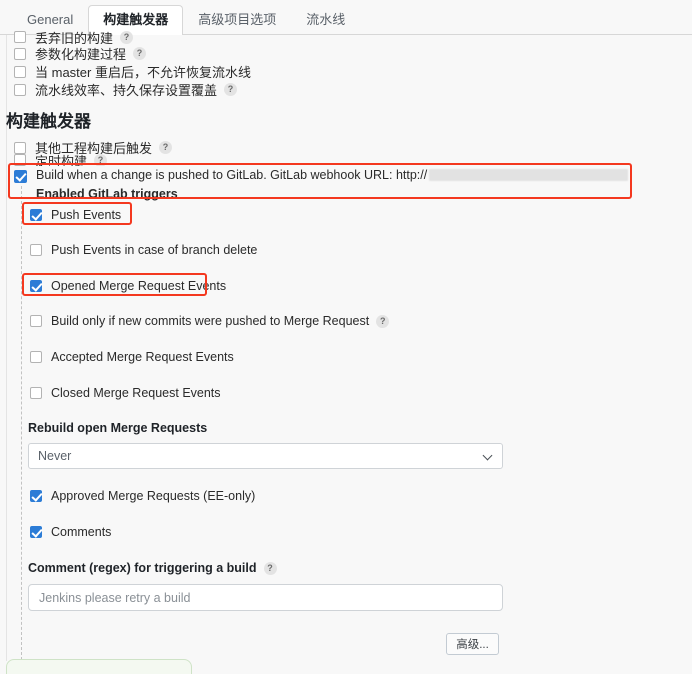 The height and width of the screenshot is (674, 692). Describe the element at coordinates (48, 121) in the screenshot. I see `page-title: 构建触发器` at that location.